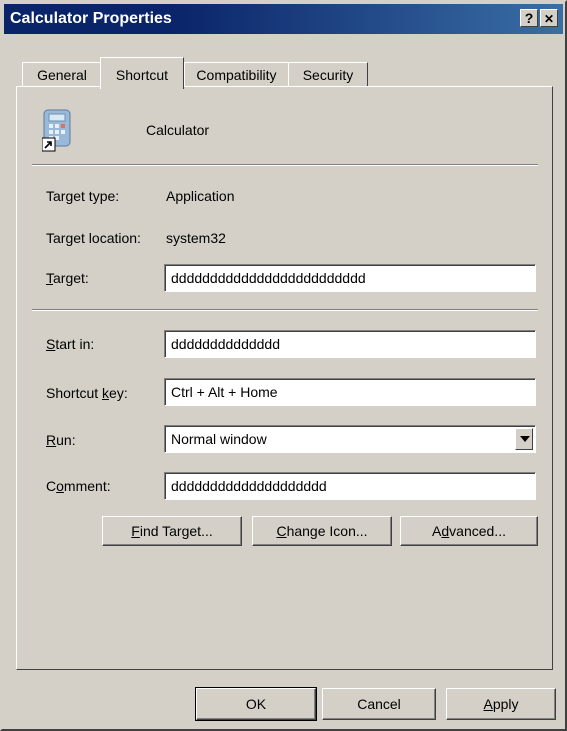 The image size is (567, 731). What do you see at coordinates (67, 278) in the screenshot?
I see `target-label: Target:` at bounding box center [67, 278].